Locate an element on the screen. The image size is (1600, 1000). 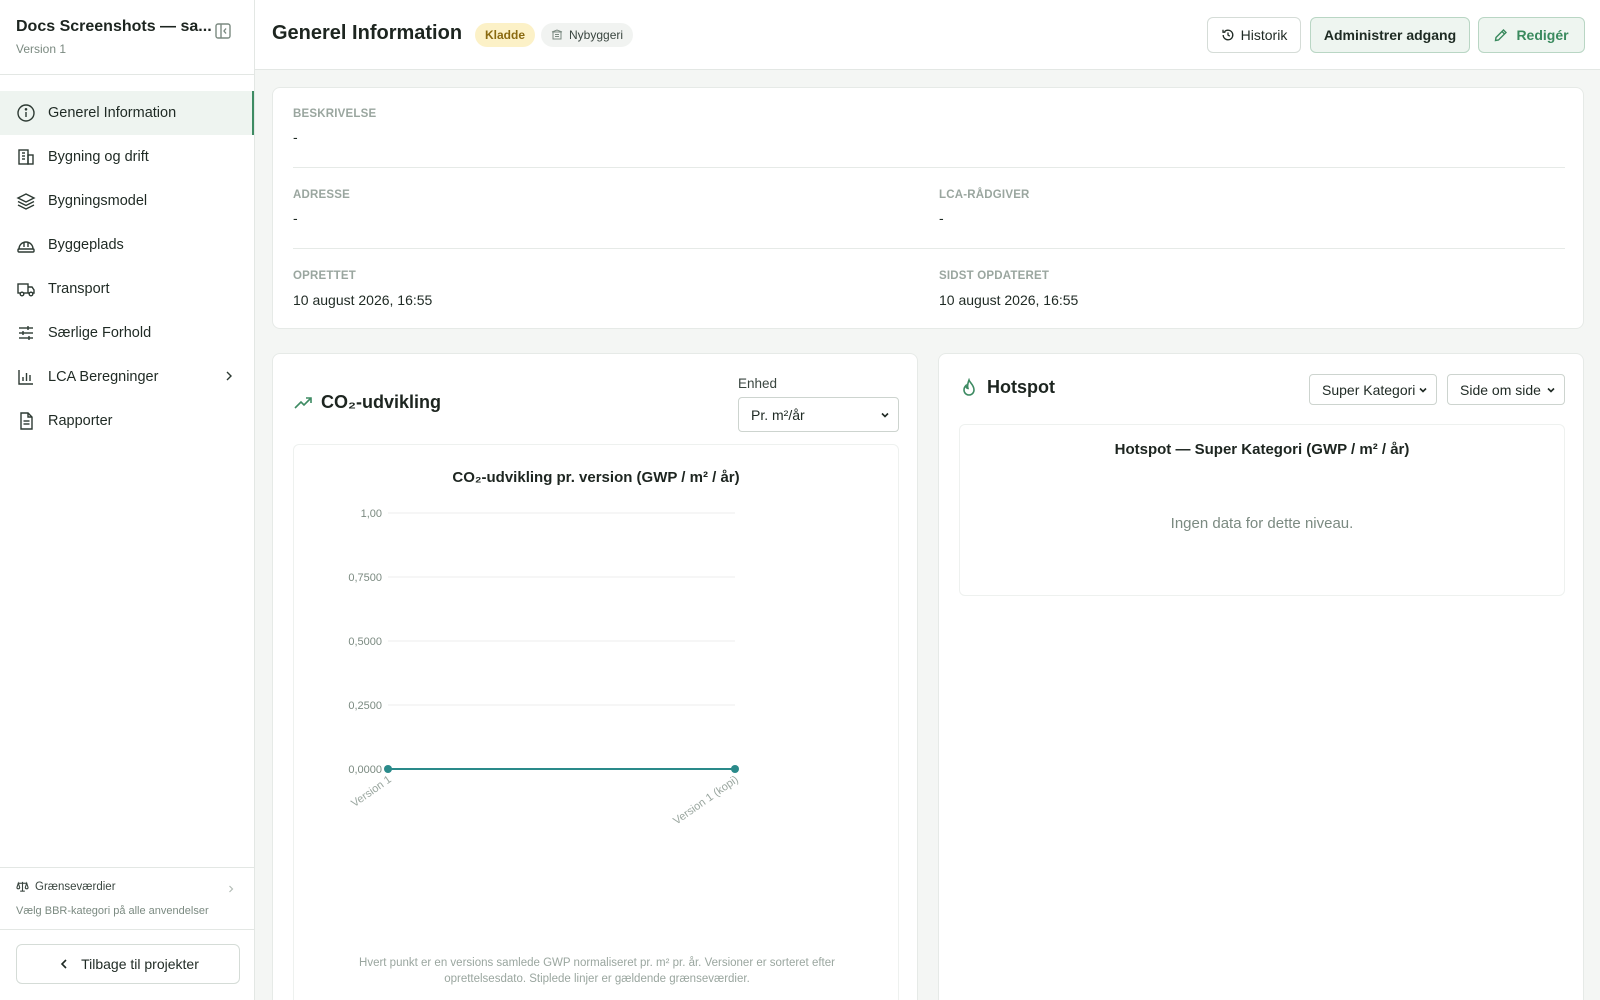
sidebar-item-label: Bygning og drift is located at coordinates (98, 157).